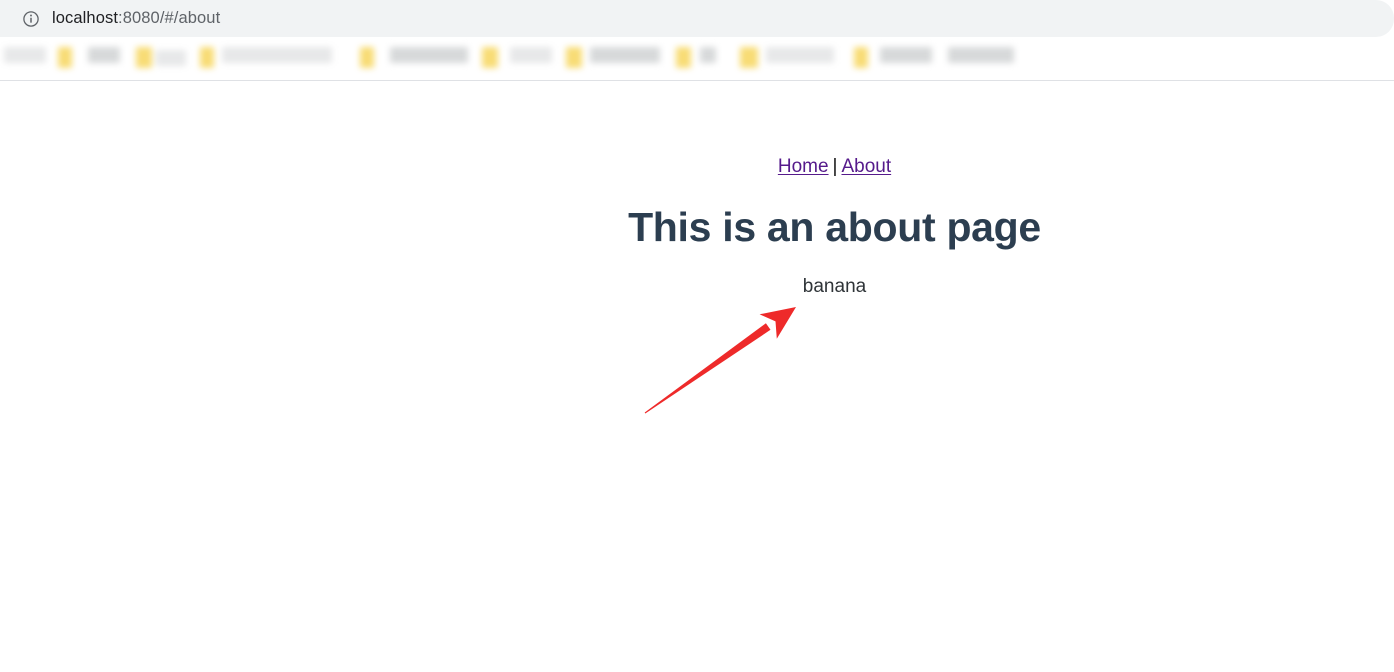  What do you see at coordinates (697, 166) in the screenshot?
I see `site-nav: Home | About` at bounding box center [697, 166].